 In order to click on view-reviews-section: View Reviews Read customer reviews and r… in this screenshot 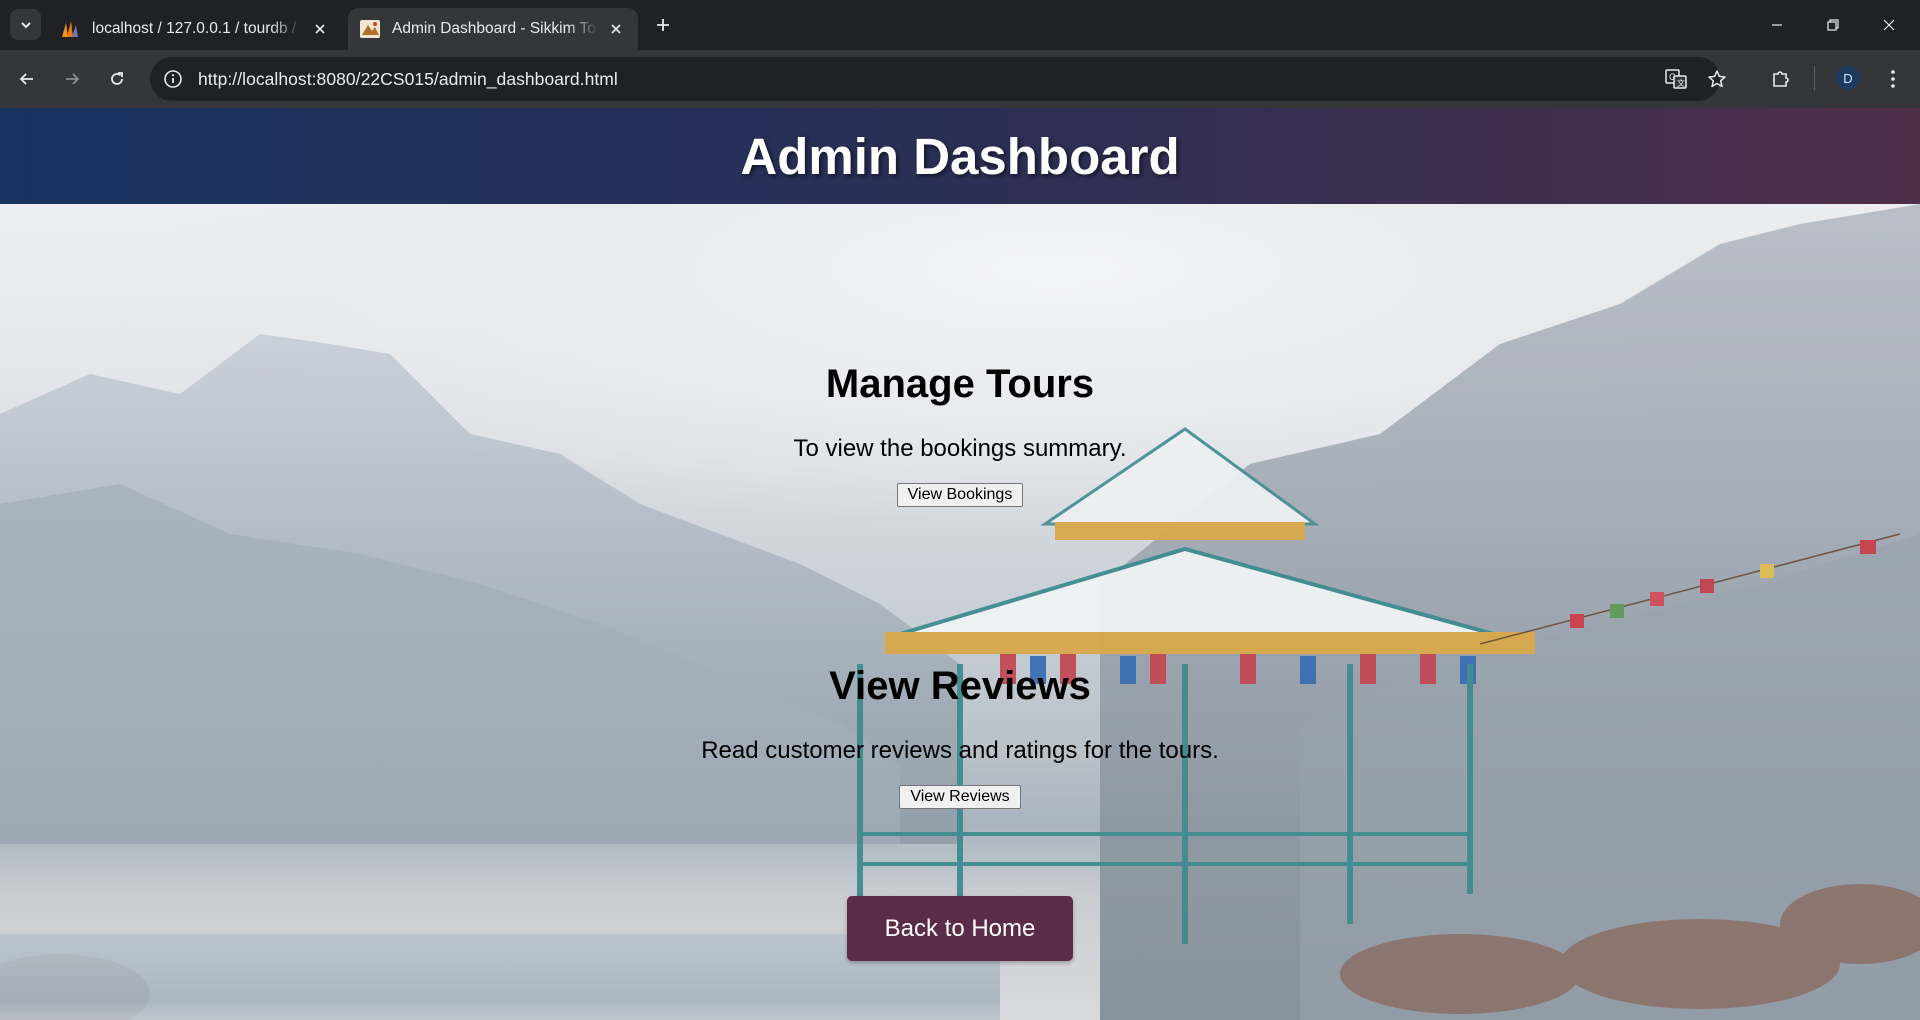, I will do `click(960, 736)`.